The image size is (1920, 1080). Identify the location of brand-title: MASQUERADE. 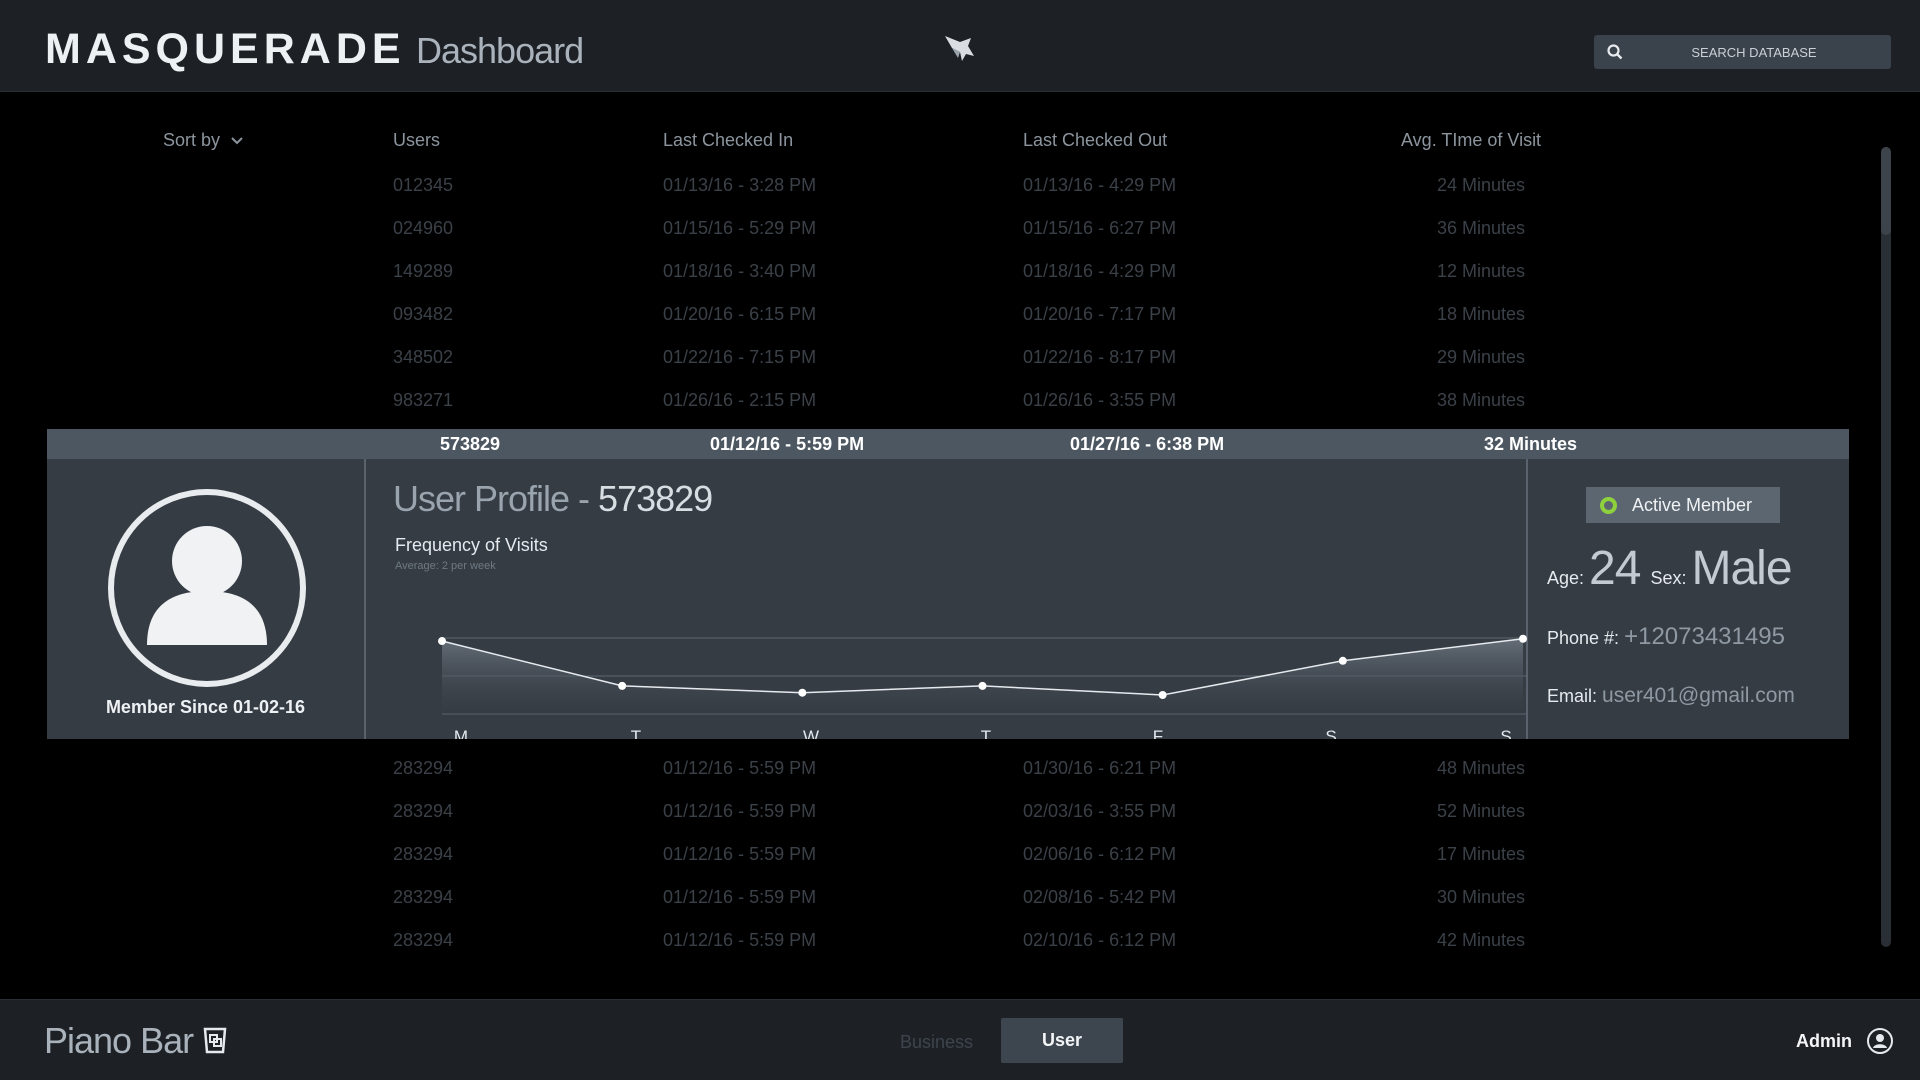
(225, 49).